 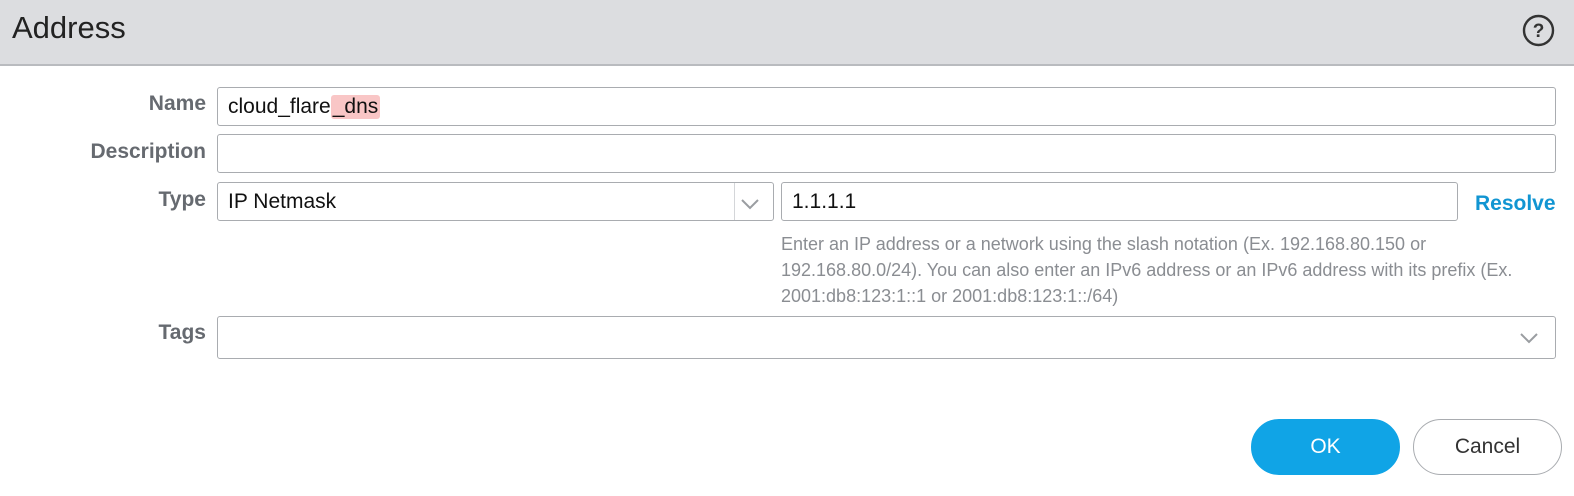 What do you see at coordinates (886, 153) in the screenshot?
I see `description-input` at bounding box center [886, 153].